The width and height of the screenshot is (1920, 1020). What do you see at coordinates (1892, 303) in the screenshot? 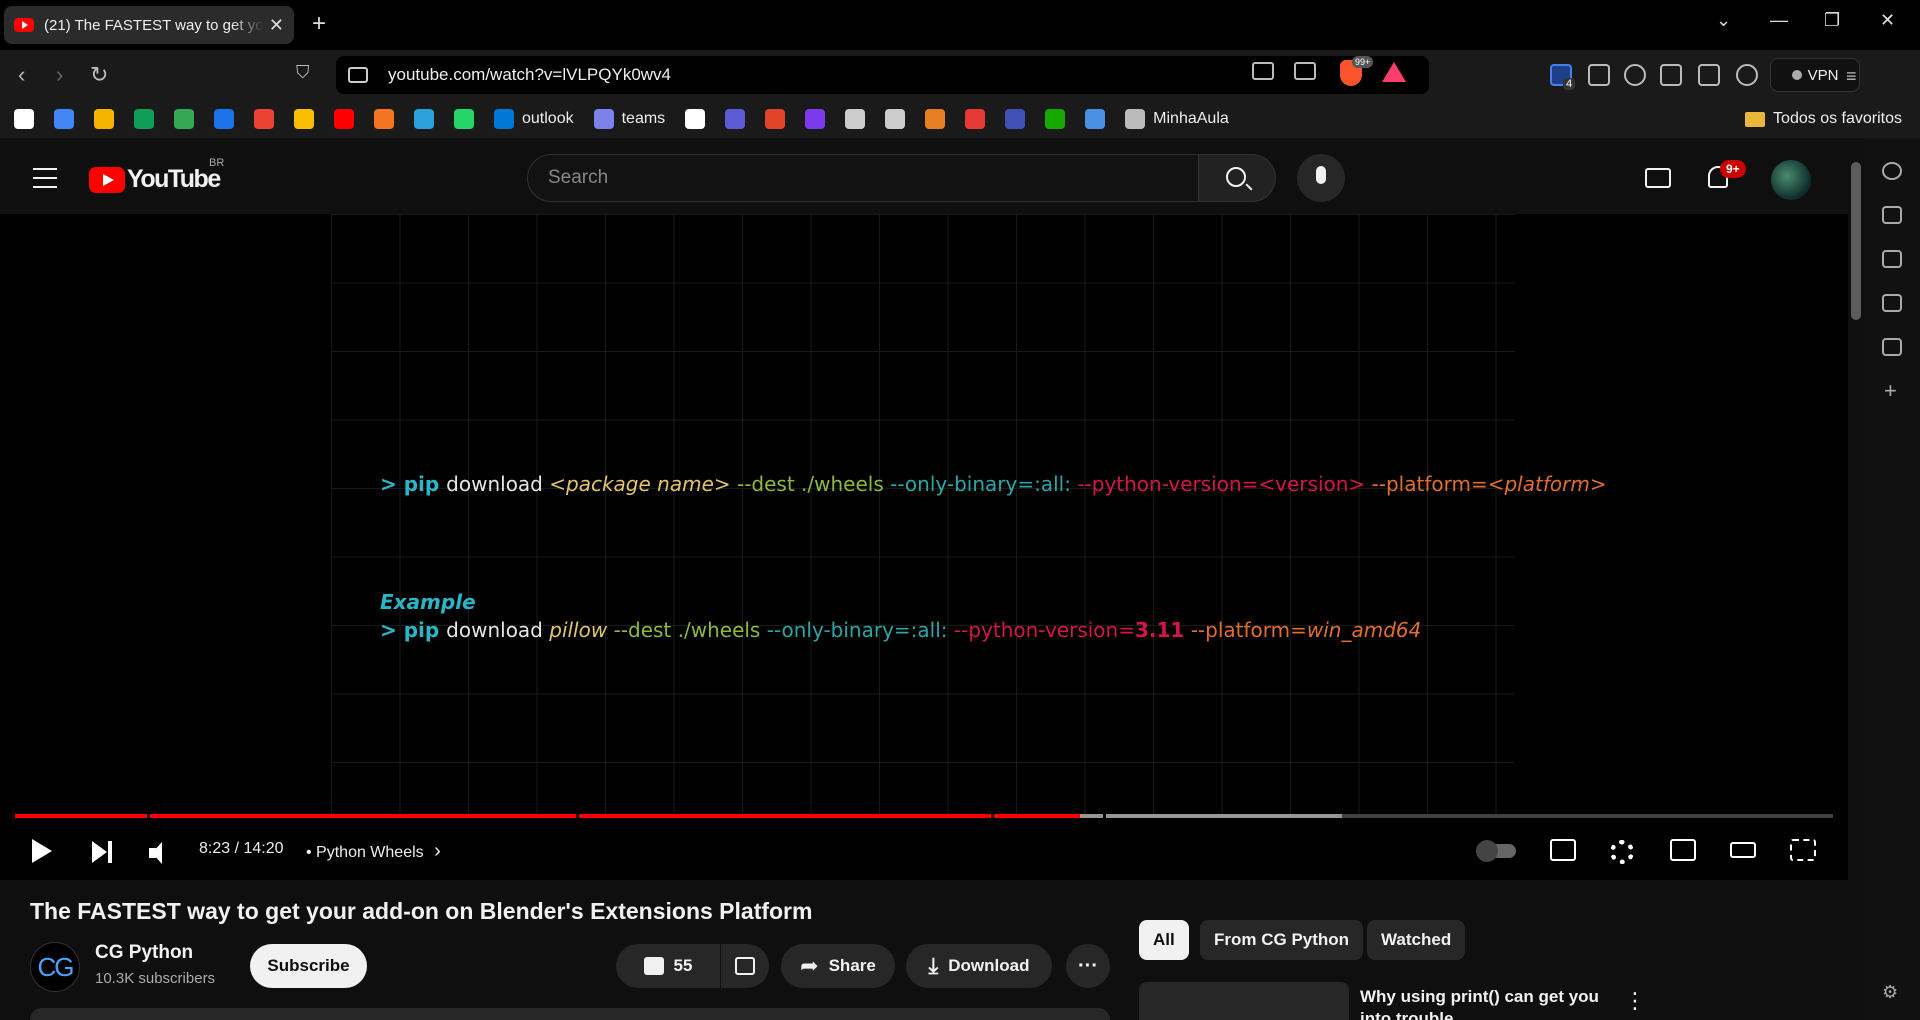
I see `bookmarks-sidebar-icon` at bounding box center [1892, 303].